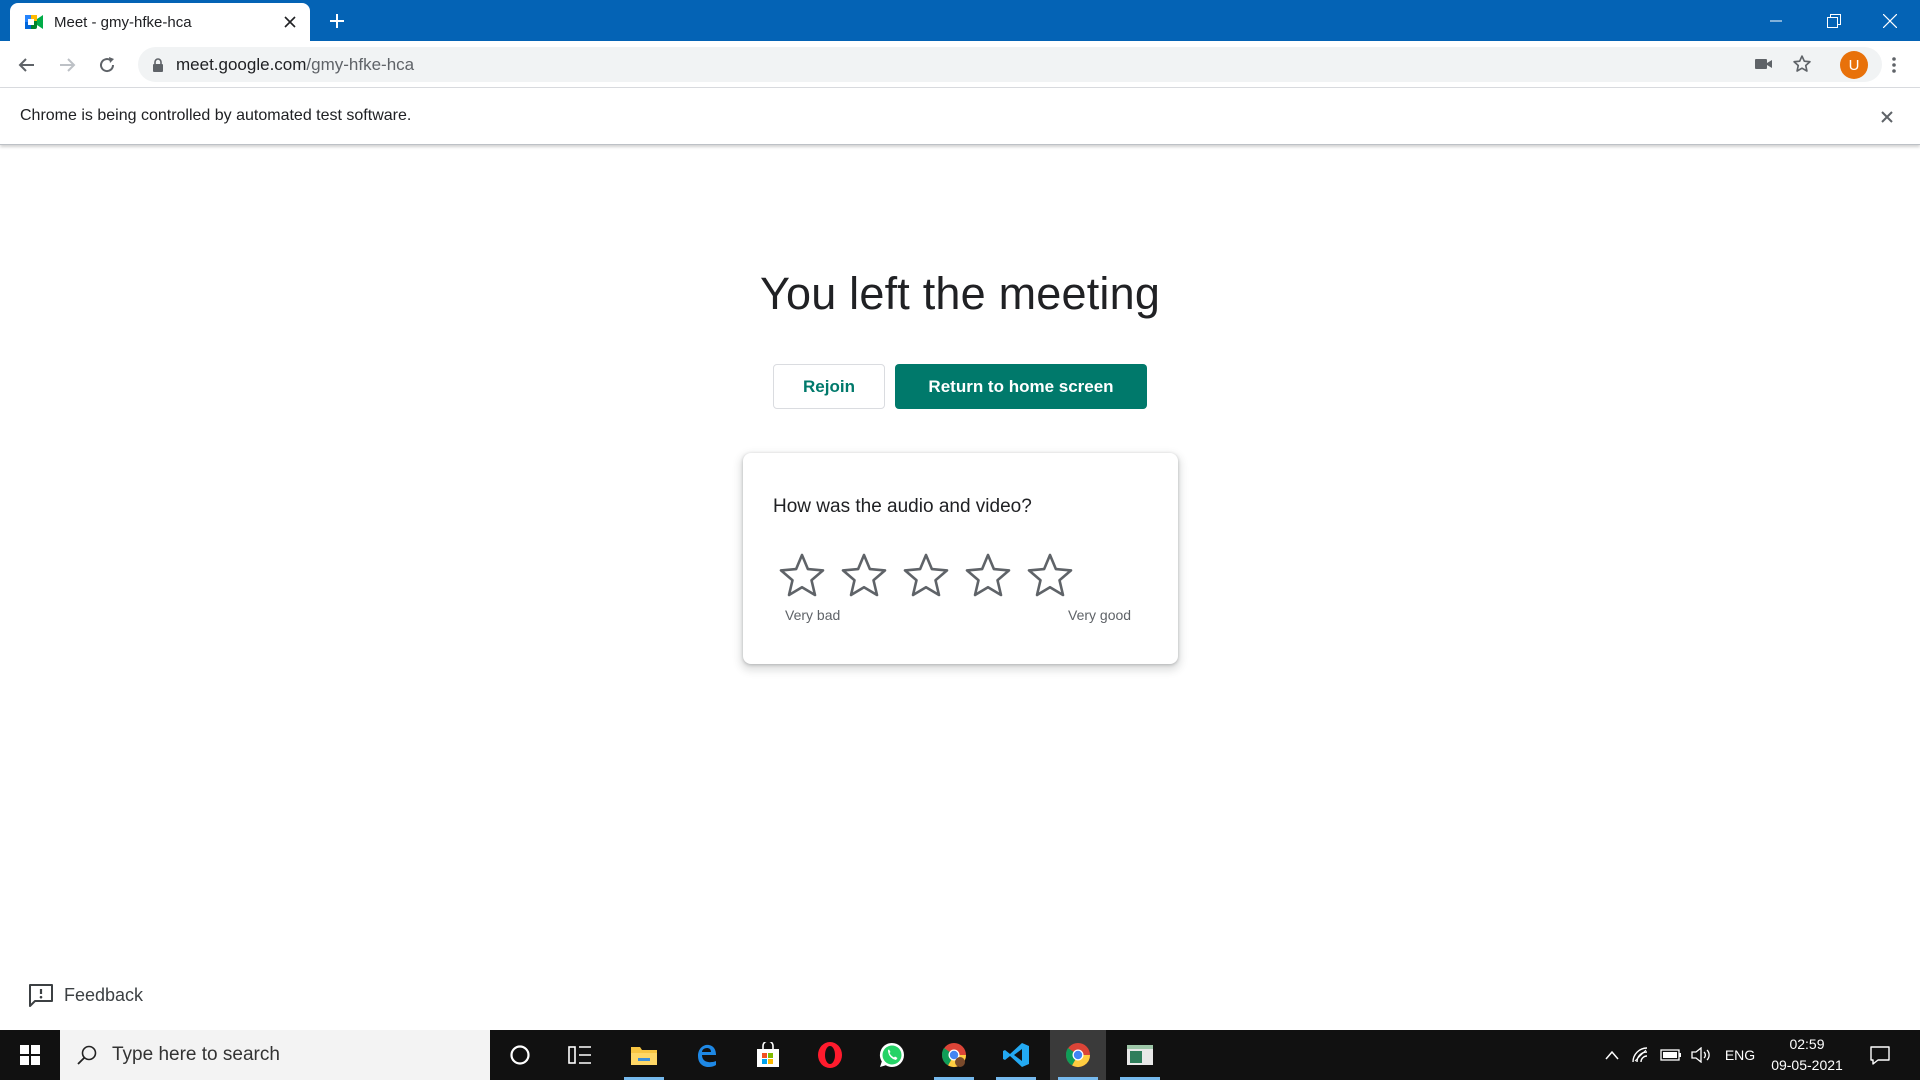  What do you see at coordinates (1050, 575) in the screenshot?
I see `star-rating-5-icon` at bounding box center [1050, 575].